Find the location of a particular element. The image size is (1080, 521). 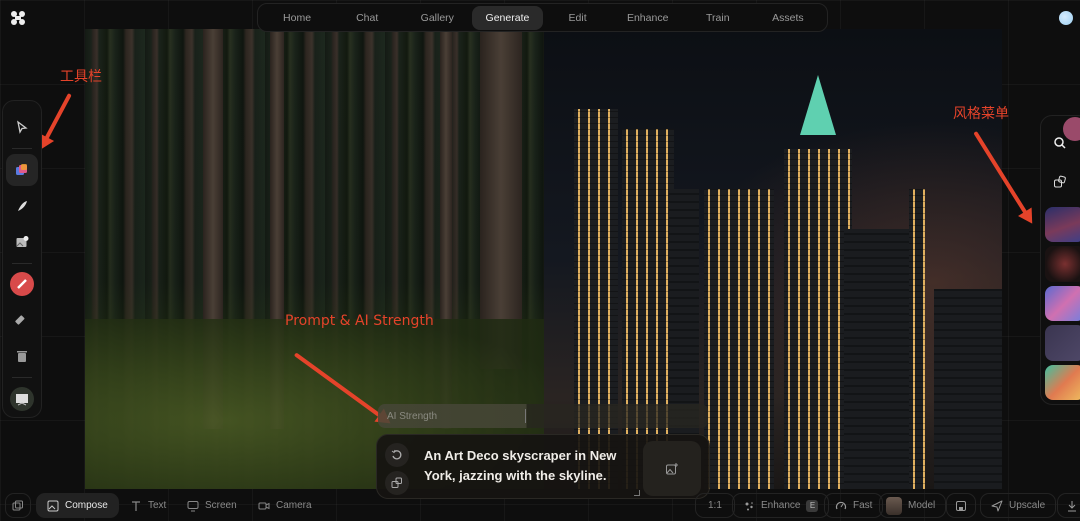

tool-add-image is located at coordinates (22, 242).